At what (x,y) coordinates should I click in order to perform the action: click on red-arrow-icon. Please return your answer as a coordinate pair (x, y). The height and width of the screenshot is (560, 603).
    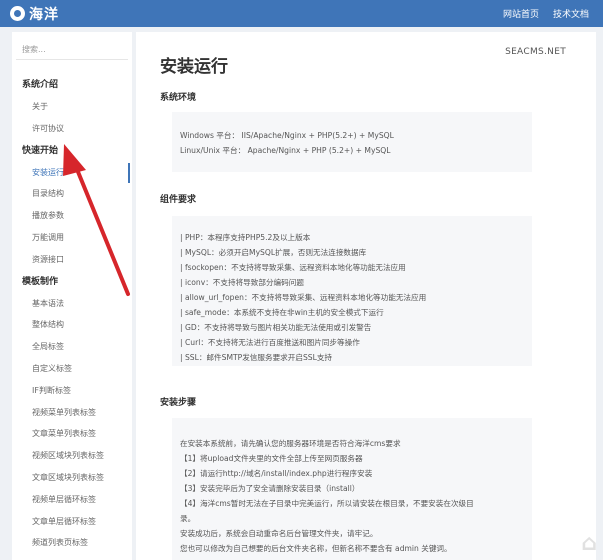
    Looking at the image, I should click on (96, 220).